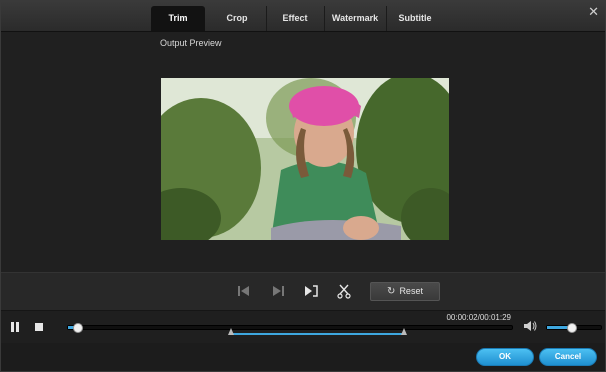  I want to click on cancel-button: Cancel, so click(568, 357).